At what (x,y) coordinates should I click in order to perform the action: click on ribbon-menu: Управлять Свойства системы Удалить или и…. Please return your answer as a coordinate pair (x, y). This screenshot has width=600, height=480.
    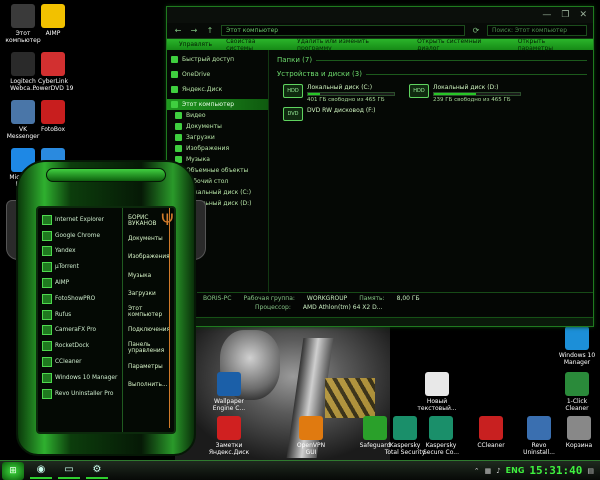
    Looking at the image, I should click on (380, 45).